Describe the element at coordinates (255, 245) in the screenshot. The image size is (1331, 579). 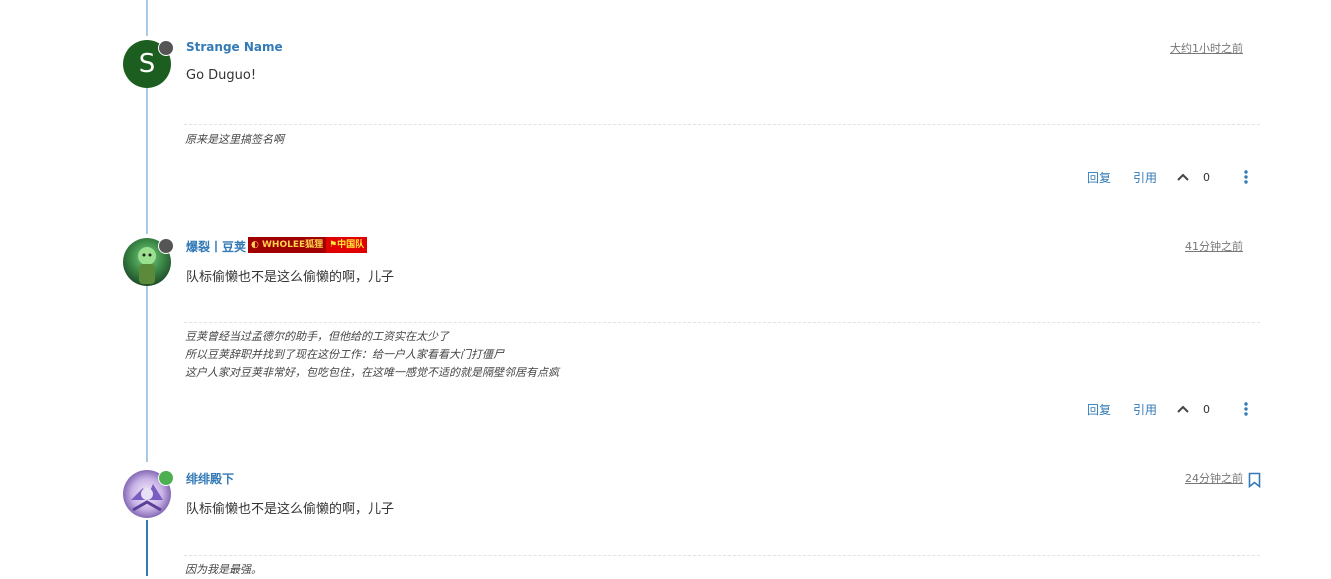
I see `badge-icon: ◐` at that location.